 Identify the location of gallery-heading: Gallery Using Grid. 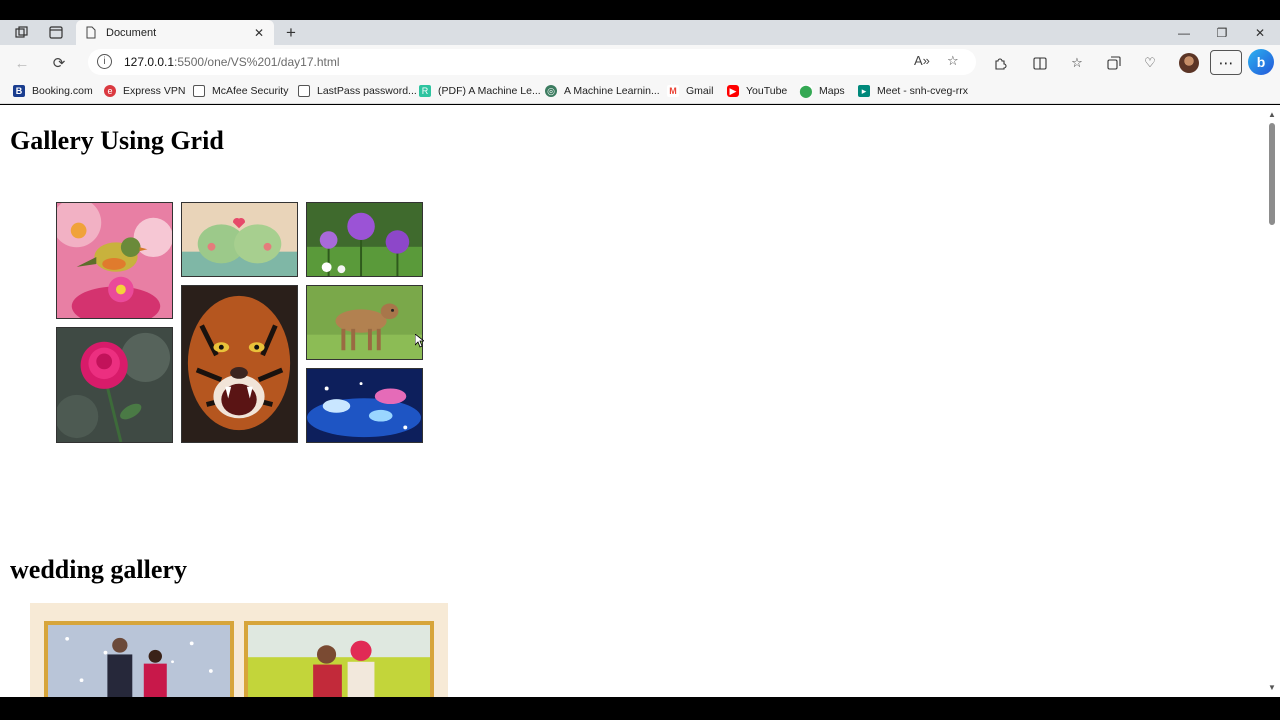
(117, 140).